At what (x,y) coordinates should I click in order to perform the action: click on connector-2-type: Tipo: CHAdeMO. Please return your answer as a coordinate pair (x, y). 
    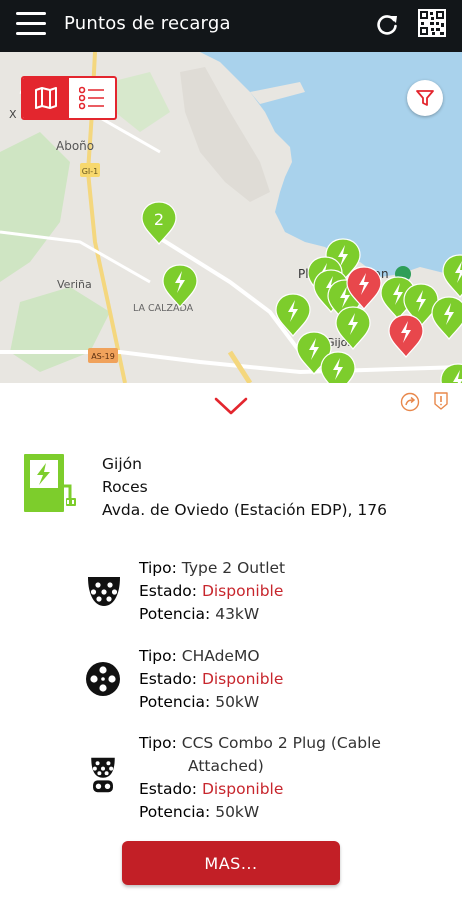
    Looking at the image, I should click on (199, 656).